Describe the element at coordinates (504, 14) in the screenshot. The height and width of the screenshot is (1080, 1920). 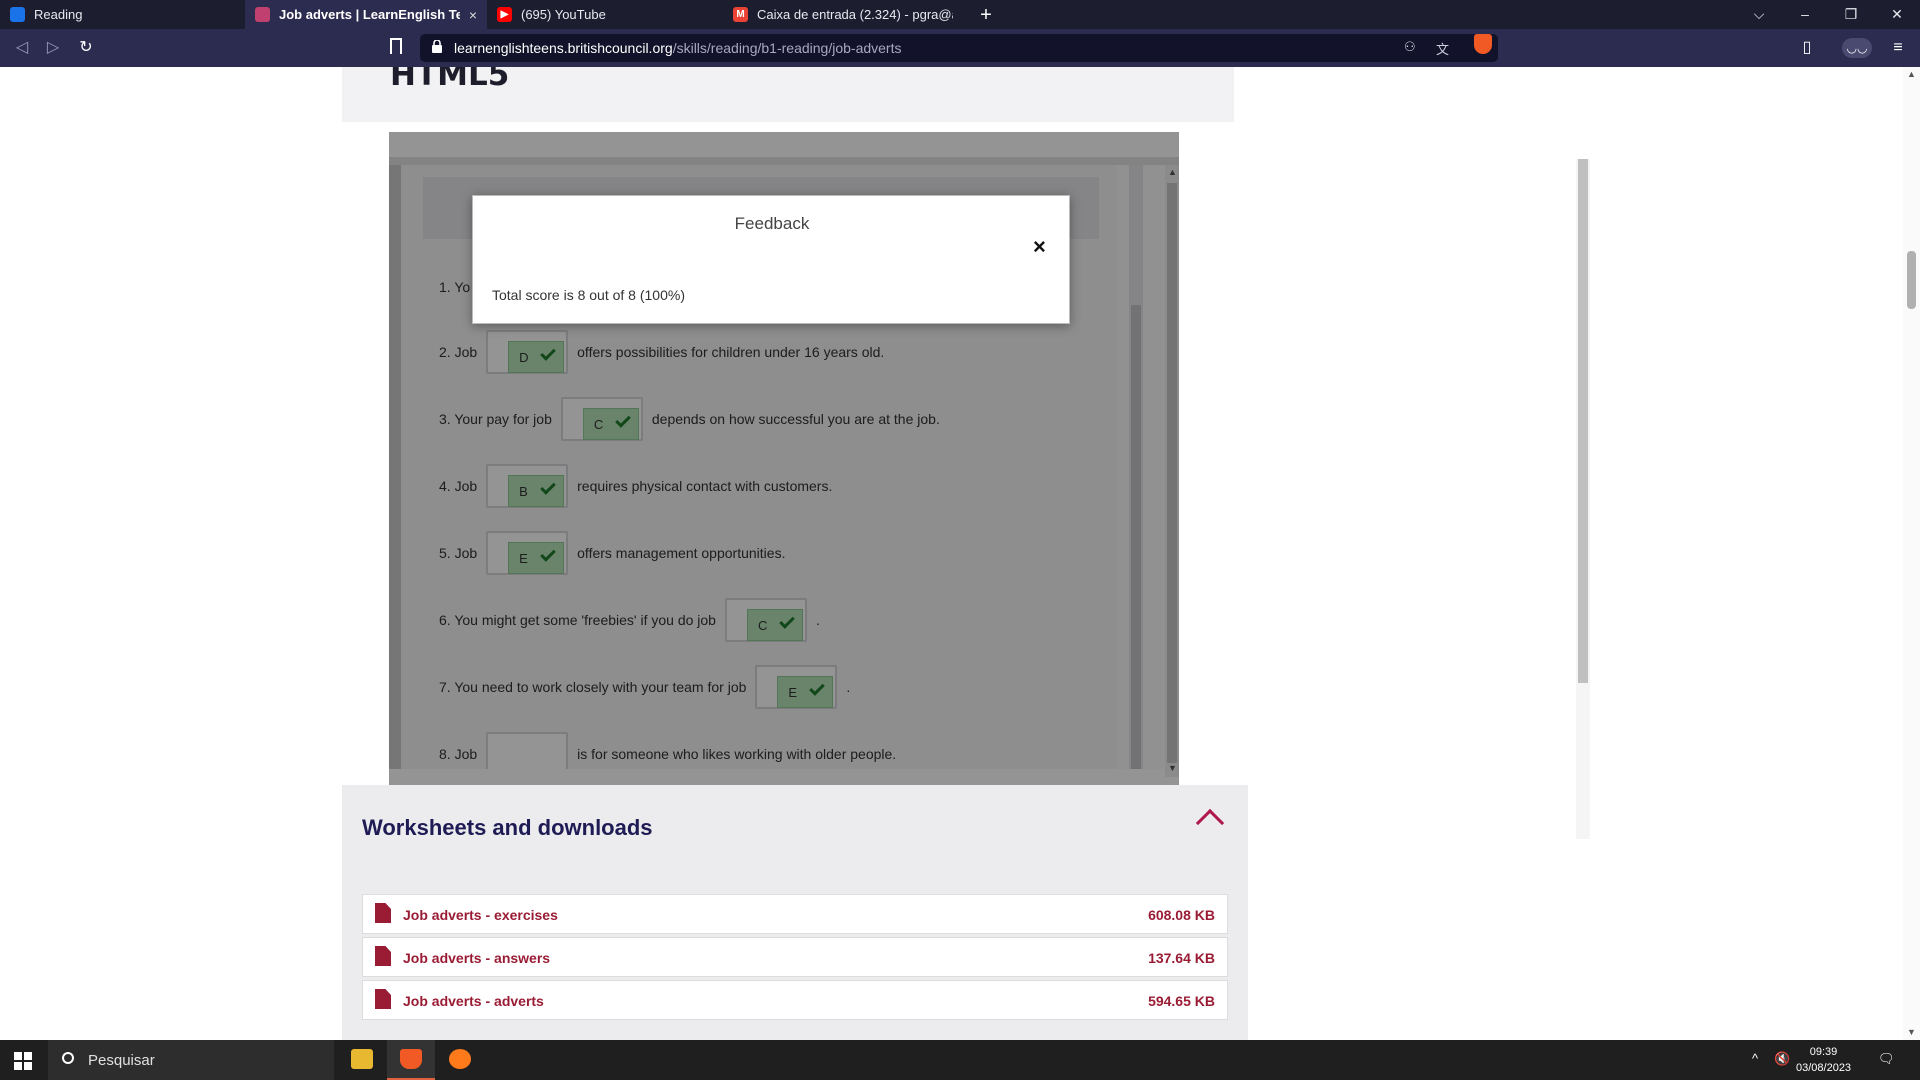
I see `youtube-favicon-icon: ▶` at that location.